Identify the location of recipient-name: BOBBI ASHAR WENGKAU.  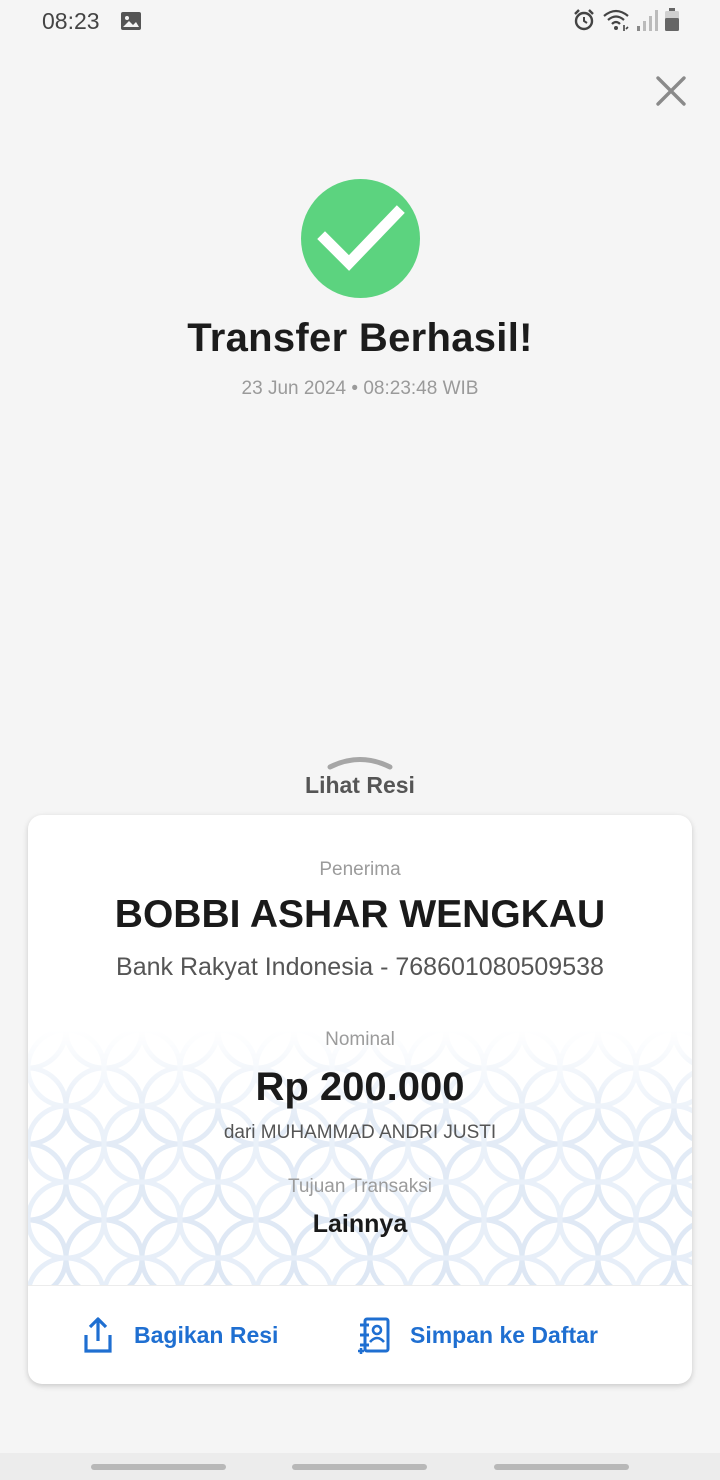
(360, 914).